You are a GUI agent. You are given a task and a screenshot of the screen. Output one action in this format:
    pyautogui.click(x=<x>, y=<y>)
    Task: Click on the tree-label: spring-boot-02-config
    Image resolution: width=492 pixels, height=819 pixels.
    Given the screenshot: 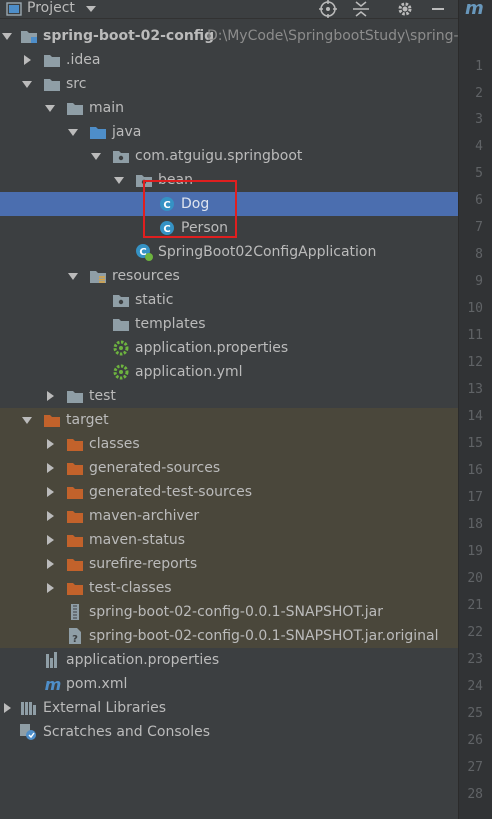 What is the action you would take?
    pyautogui.click(x=129, y=36)
    